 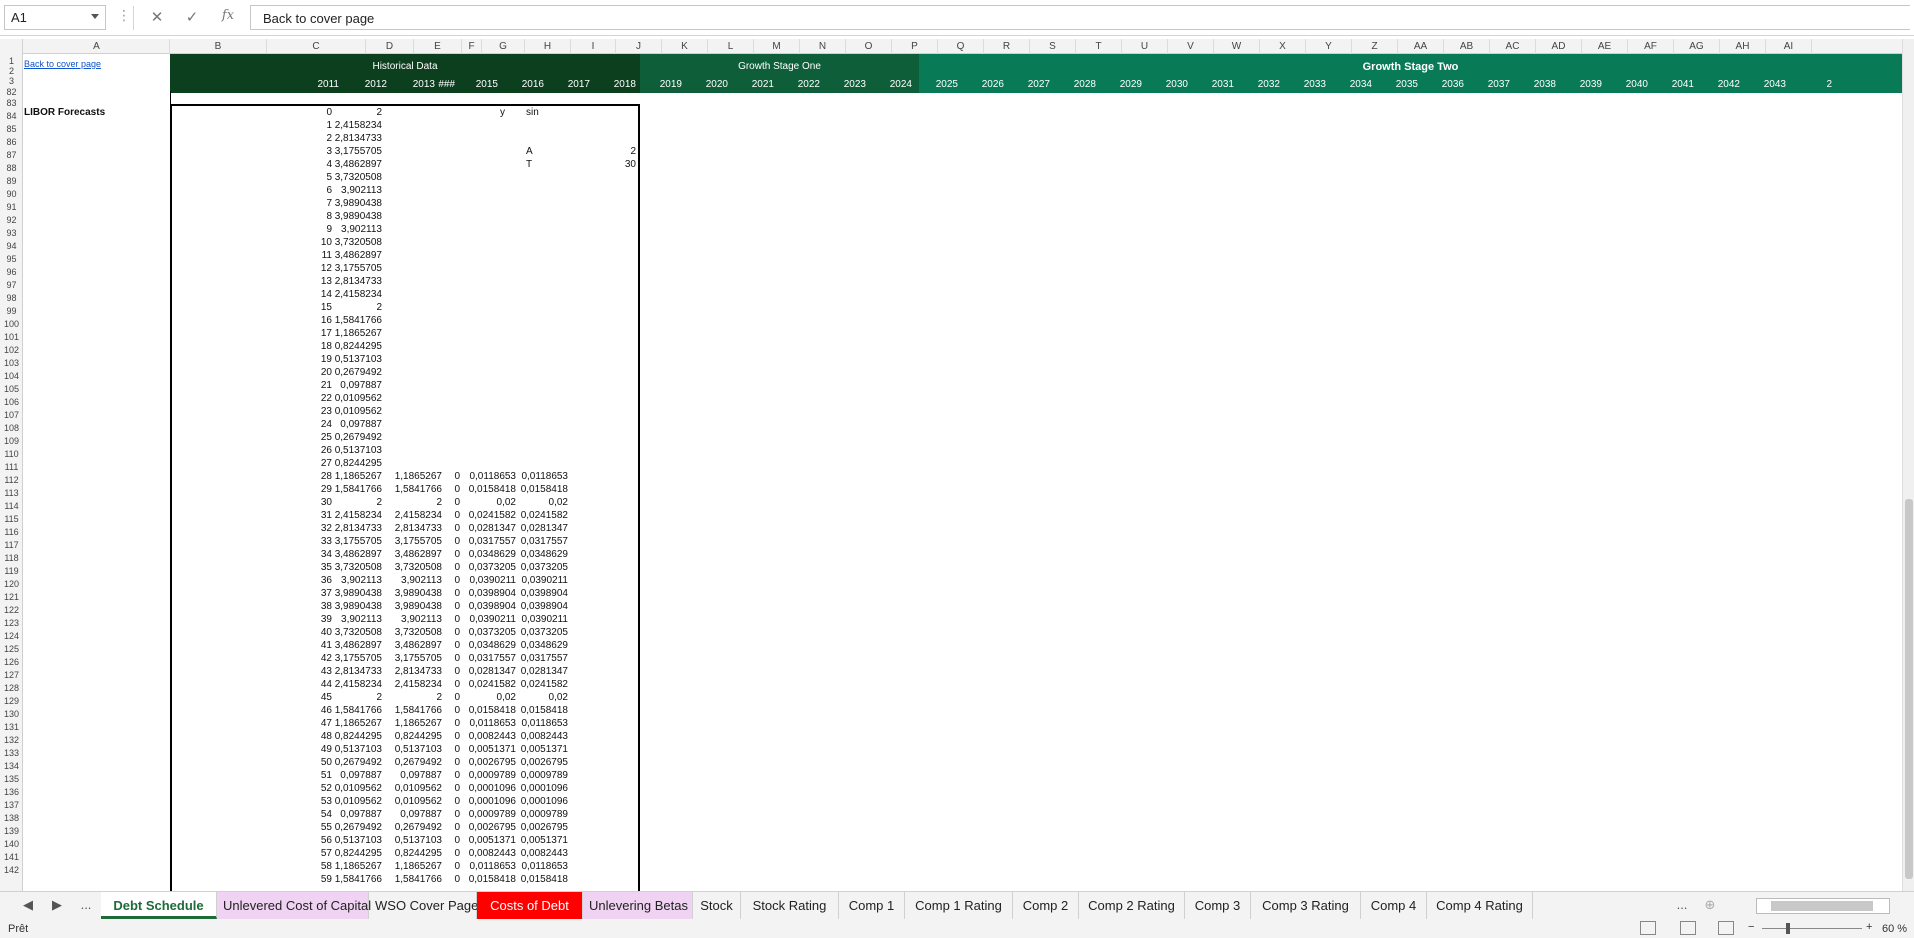 I want to click on column-header-F: F, so click(x=472, y=46).